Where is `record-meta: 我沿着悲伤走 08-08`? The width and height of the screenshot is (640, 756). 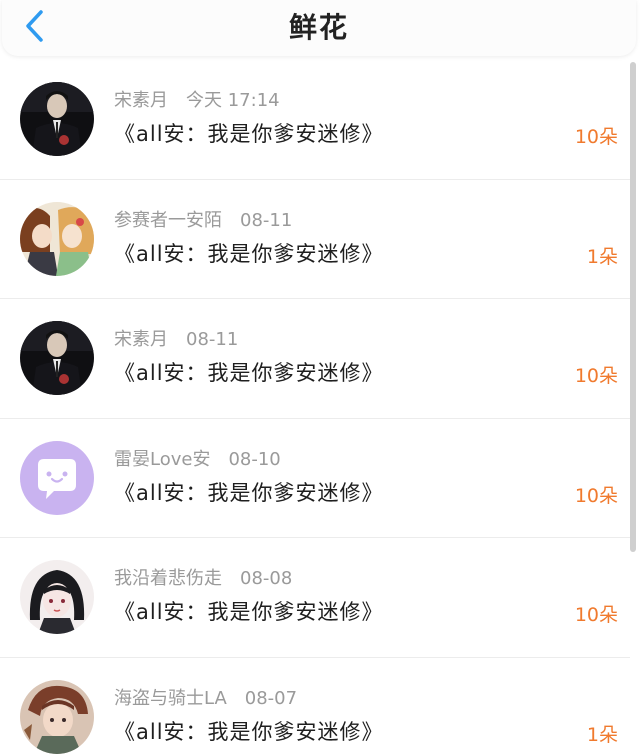
record-meta: 我沿着悲伤走 08-08 is located at coordinates (203, 577).